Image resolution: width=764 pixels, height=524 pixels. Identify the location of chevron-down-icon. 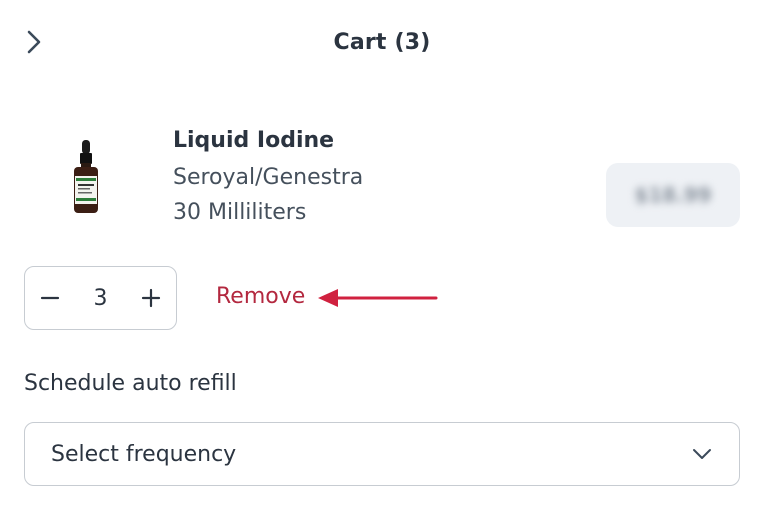
(702, 454).